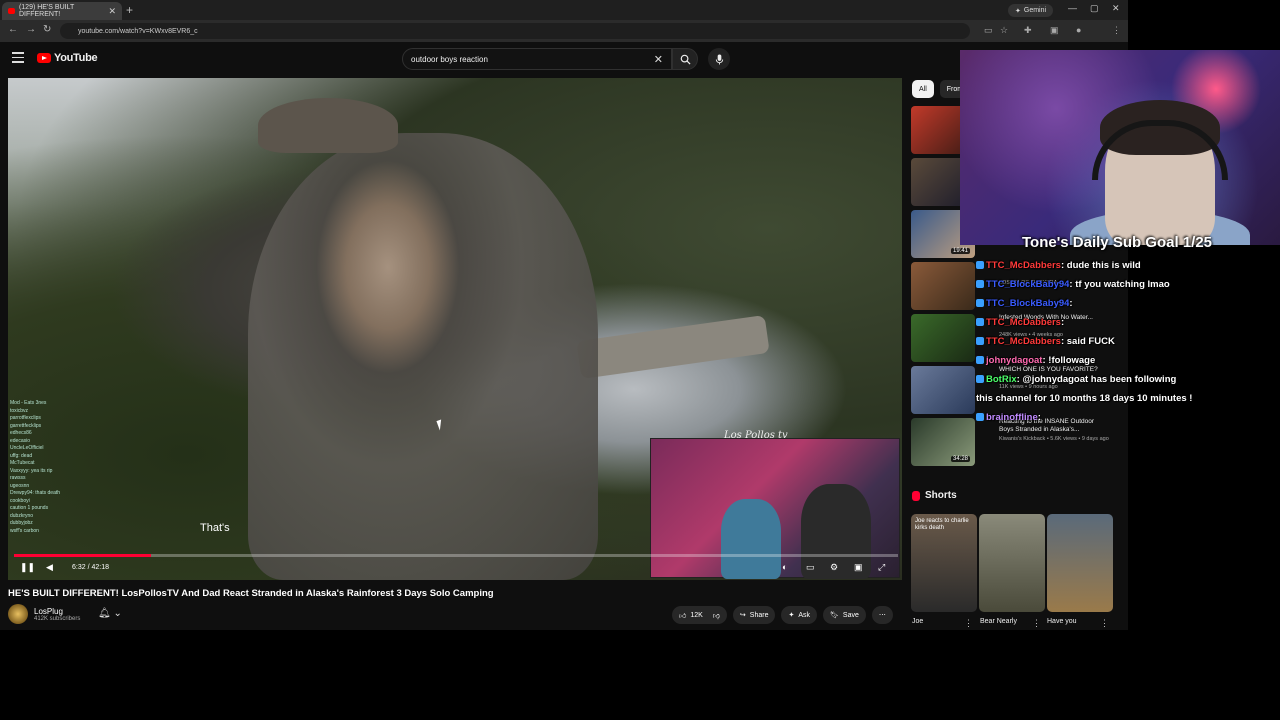 This screenshot has width=1280, height=720. What do you see at coordinates (1116, 30) in the screenshot?
I see `browser-menu-icon: ⋮` at bounding box center [1116, 30].